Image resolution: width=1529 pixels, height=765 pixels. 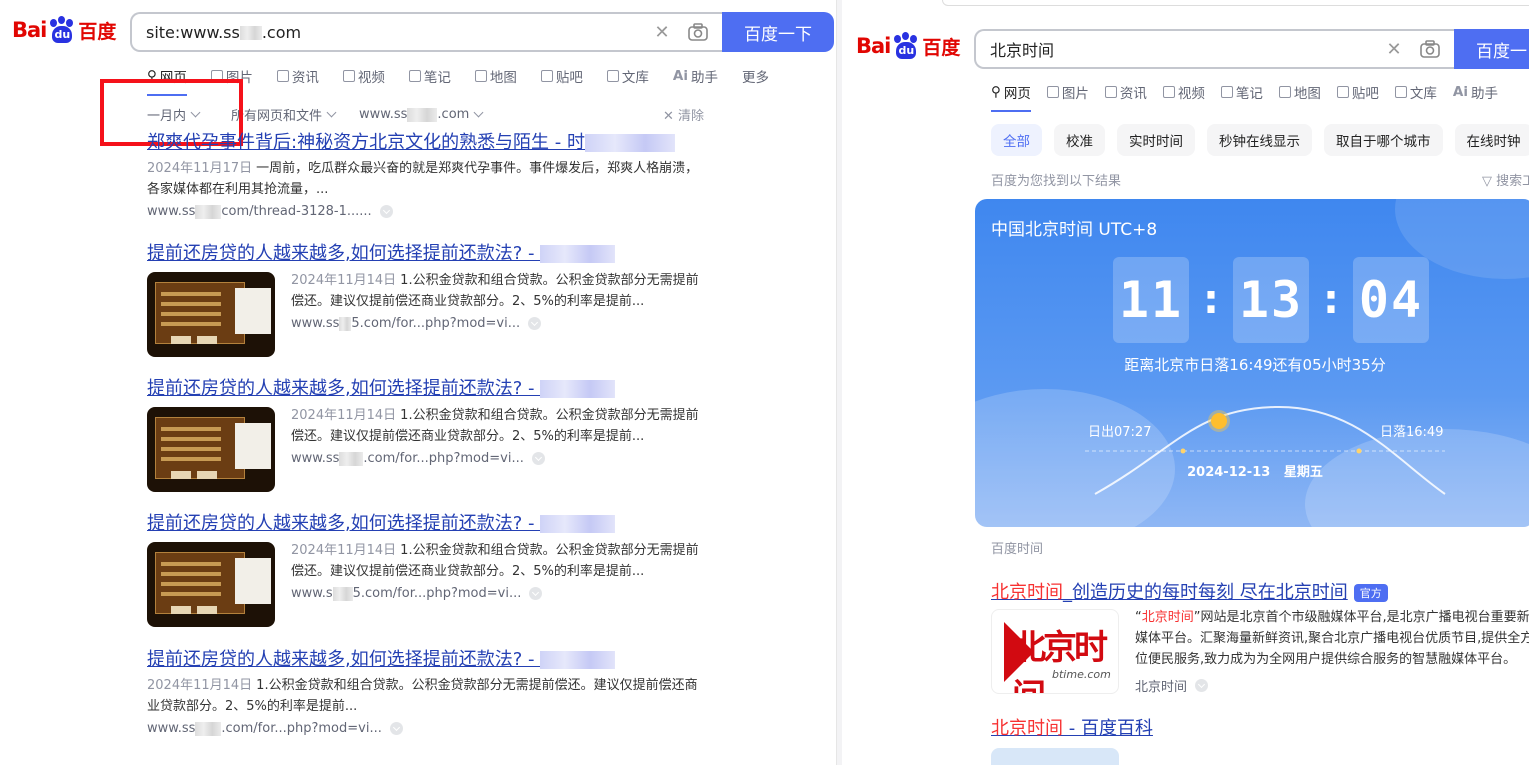 I want to click on nav-tabs: ⚲ 网页 图片 资讯 视频 笔记 地图 贴吧 文库 Ai 助手, so click(x=1244, y=97).